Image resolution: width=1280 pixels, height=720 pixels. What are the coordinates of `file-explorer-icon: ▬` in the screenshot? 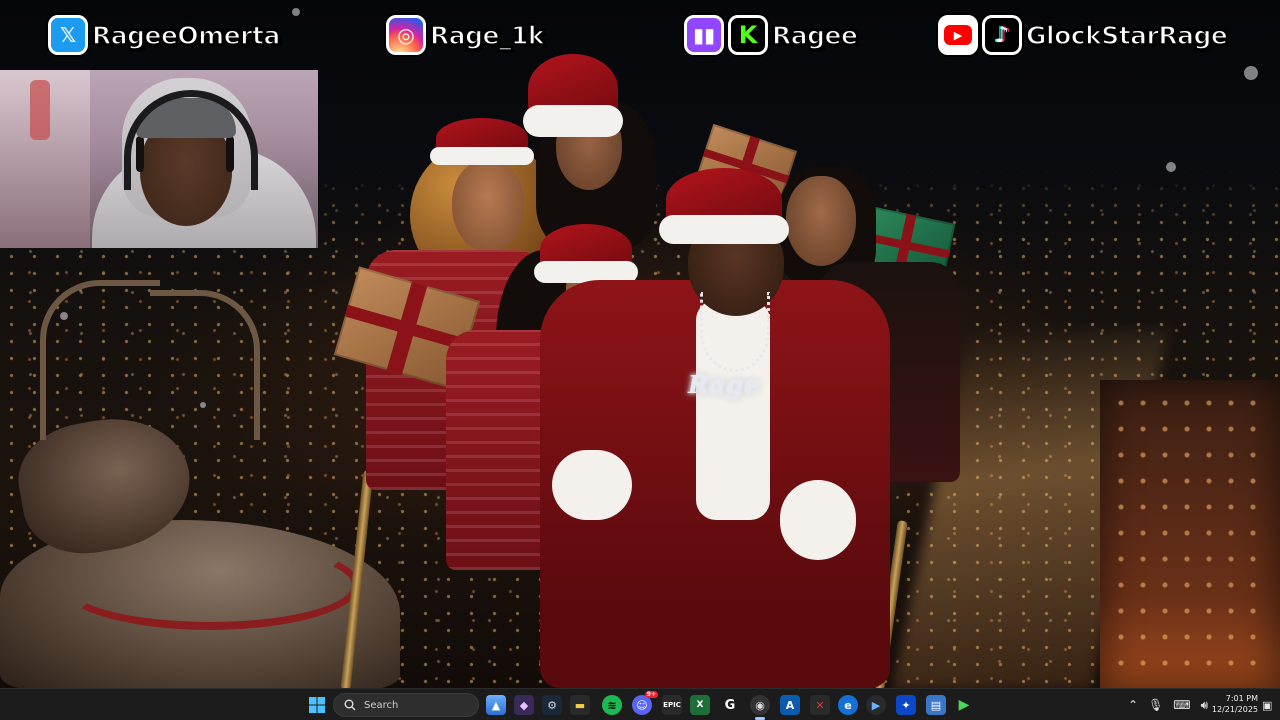 It's located at (580, 705).